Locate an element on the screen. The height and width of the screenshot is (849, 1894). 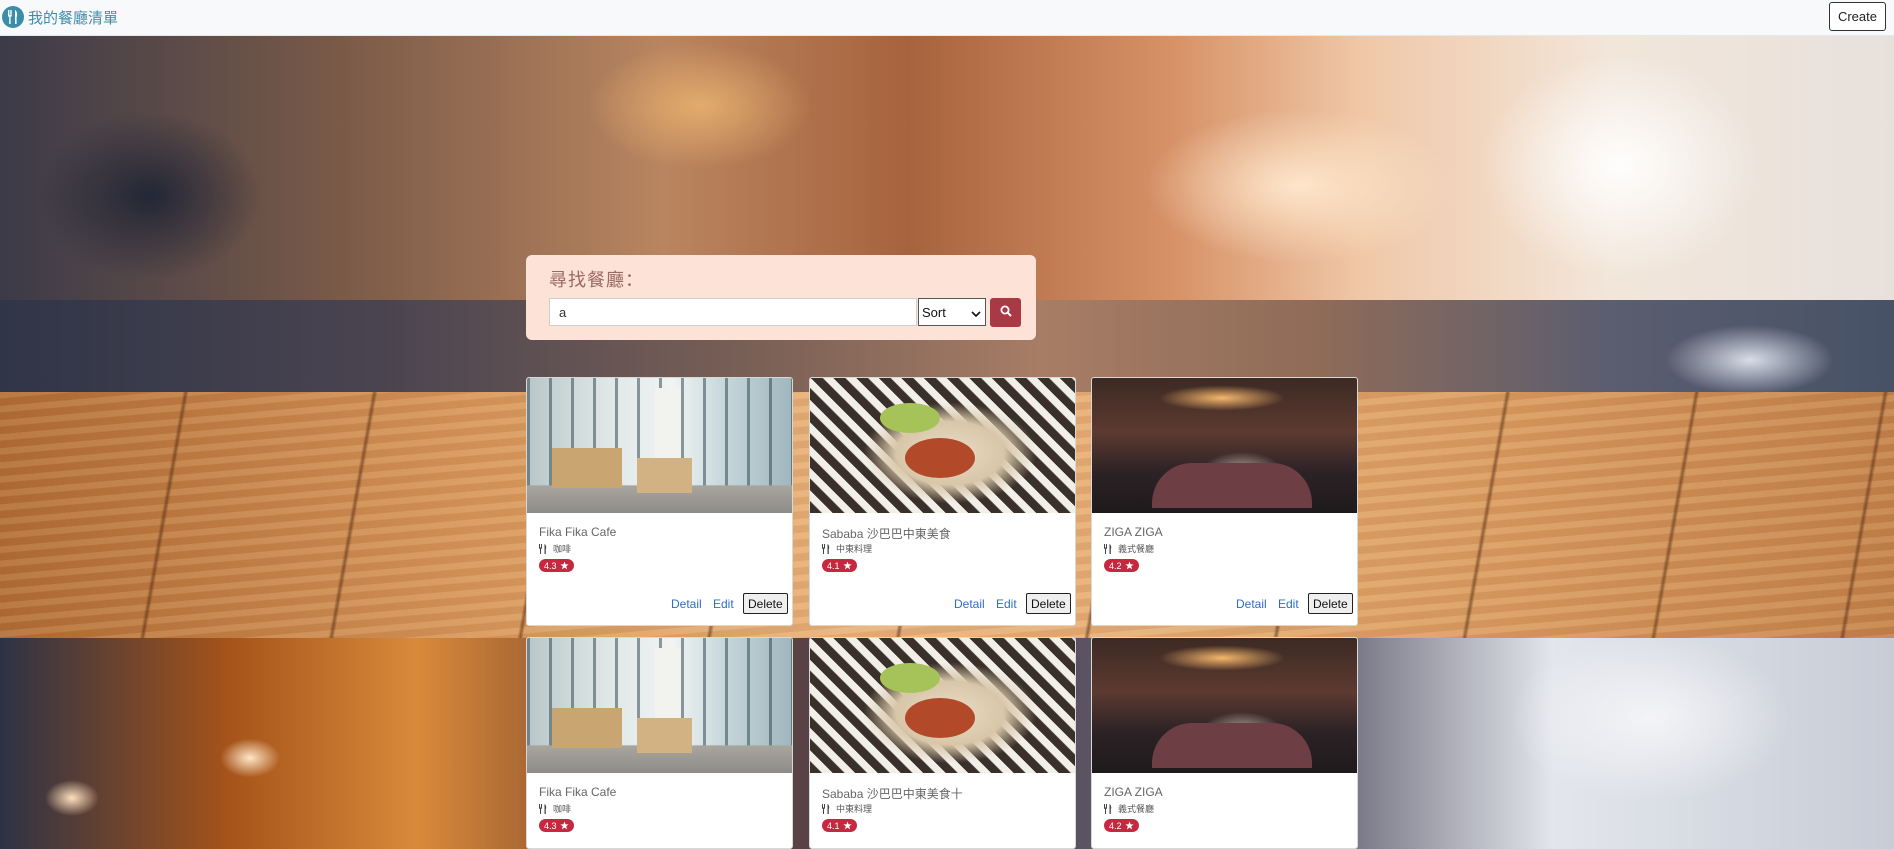
restaurant-card: ZIGA ZIGA 義式餐廳 4.2 Detail Edit Delete is located at coordinates (1224, 501).